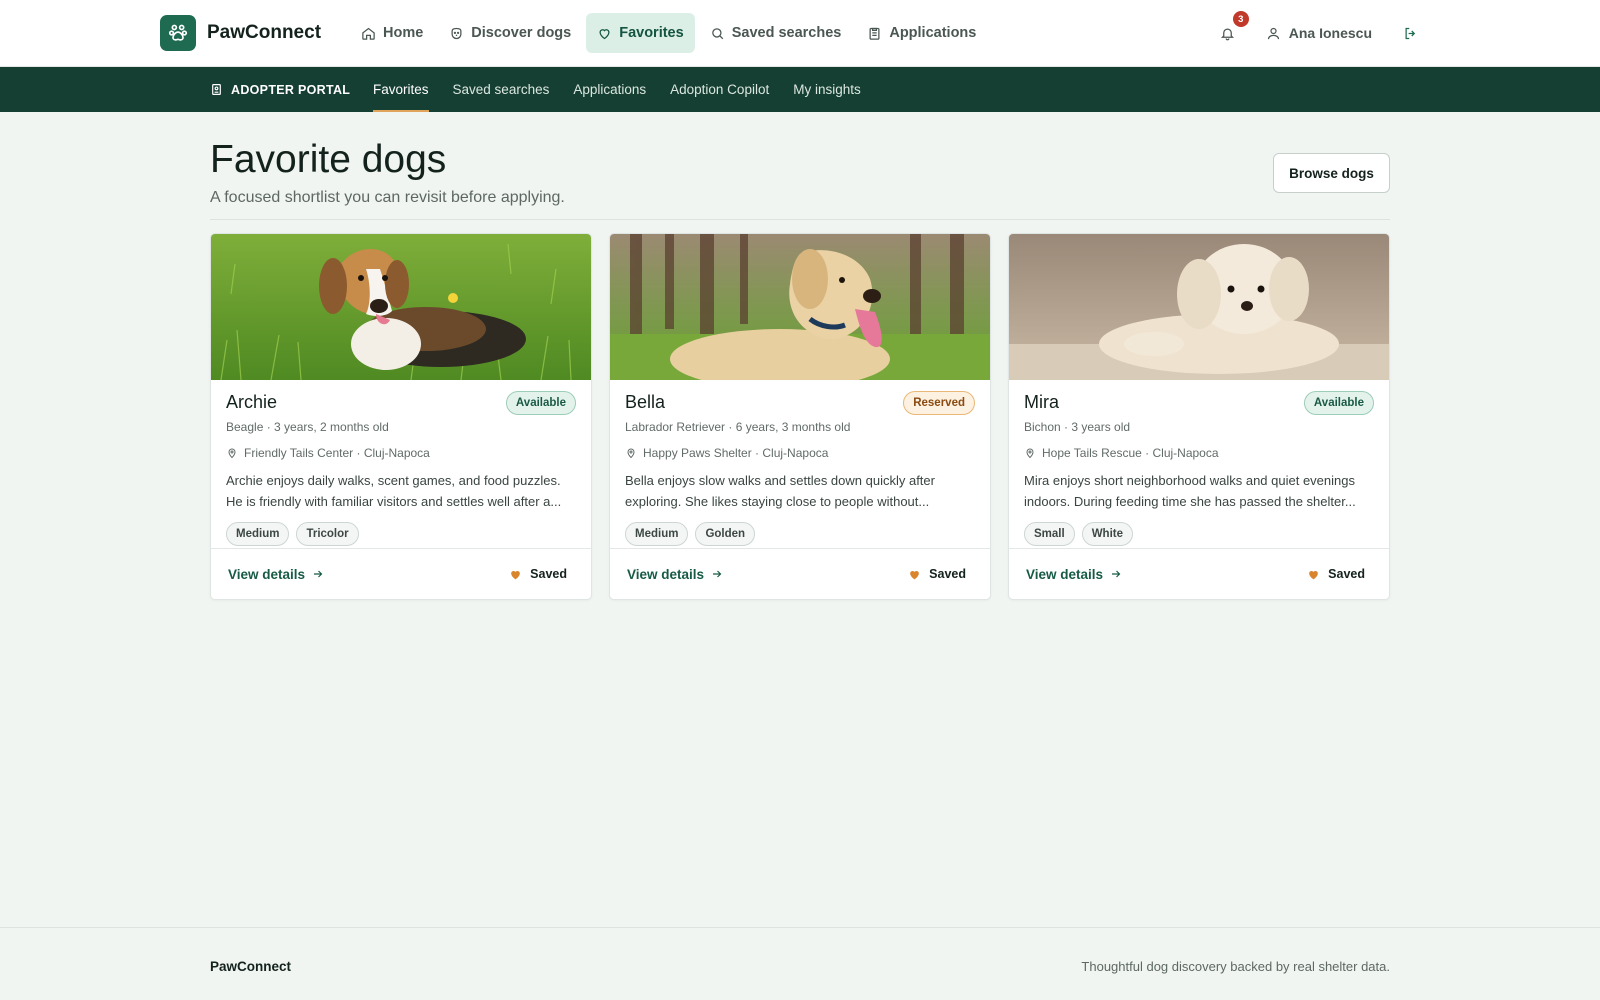  I want to click on id-badge-icon, so click(216, 89).